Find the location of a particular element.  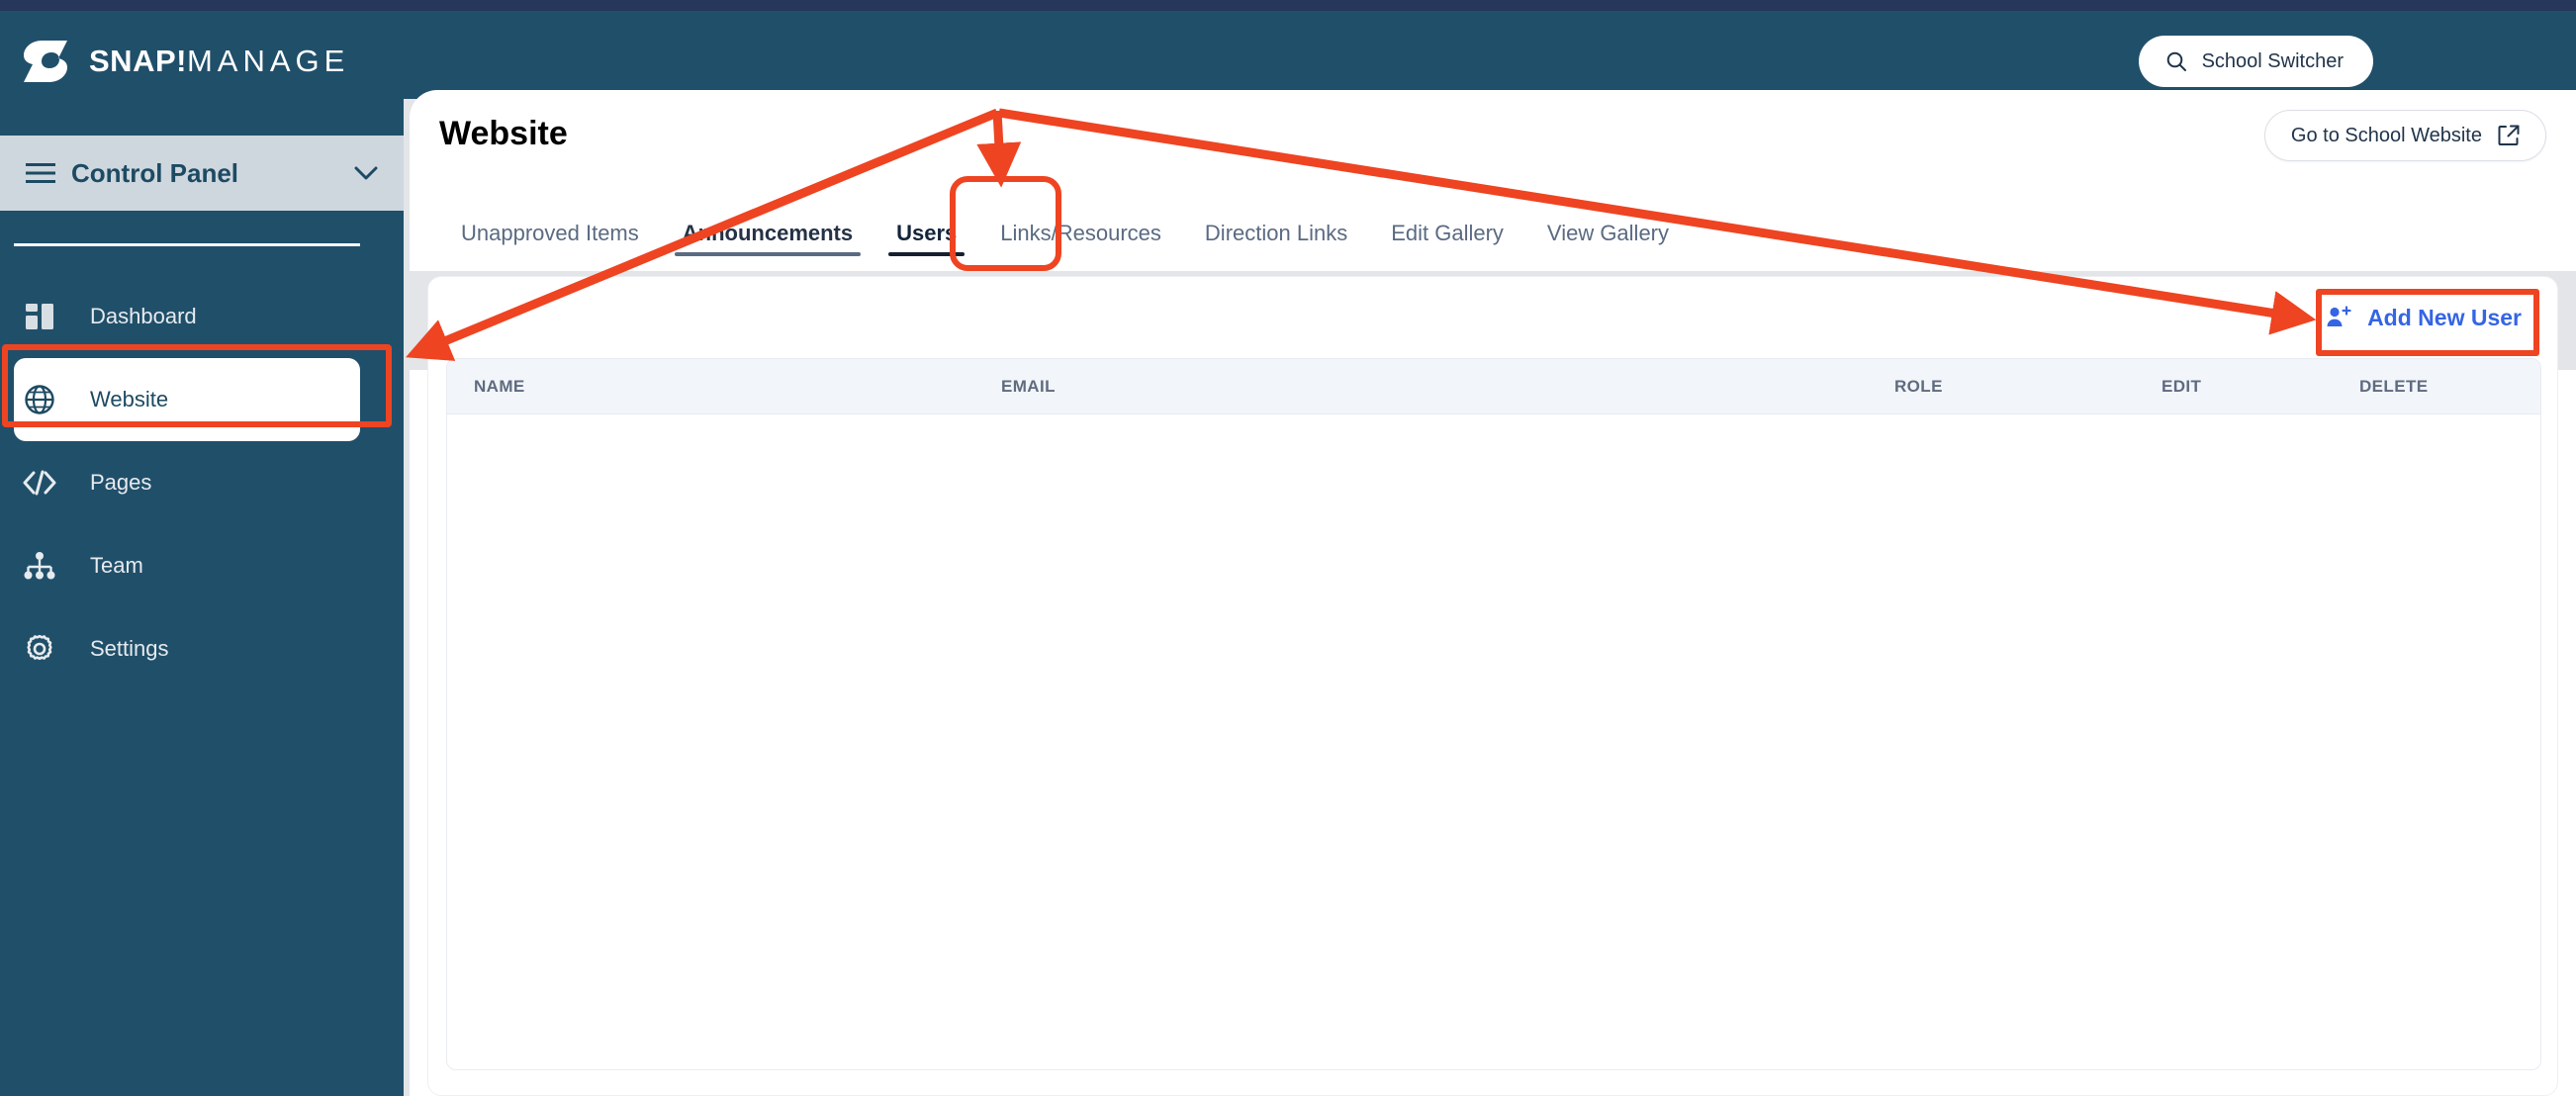

go-to-school-website-label: Go to School Website is located at coordinates (2386, 135).